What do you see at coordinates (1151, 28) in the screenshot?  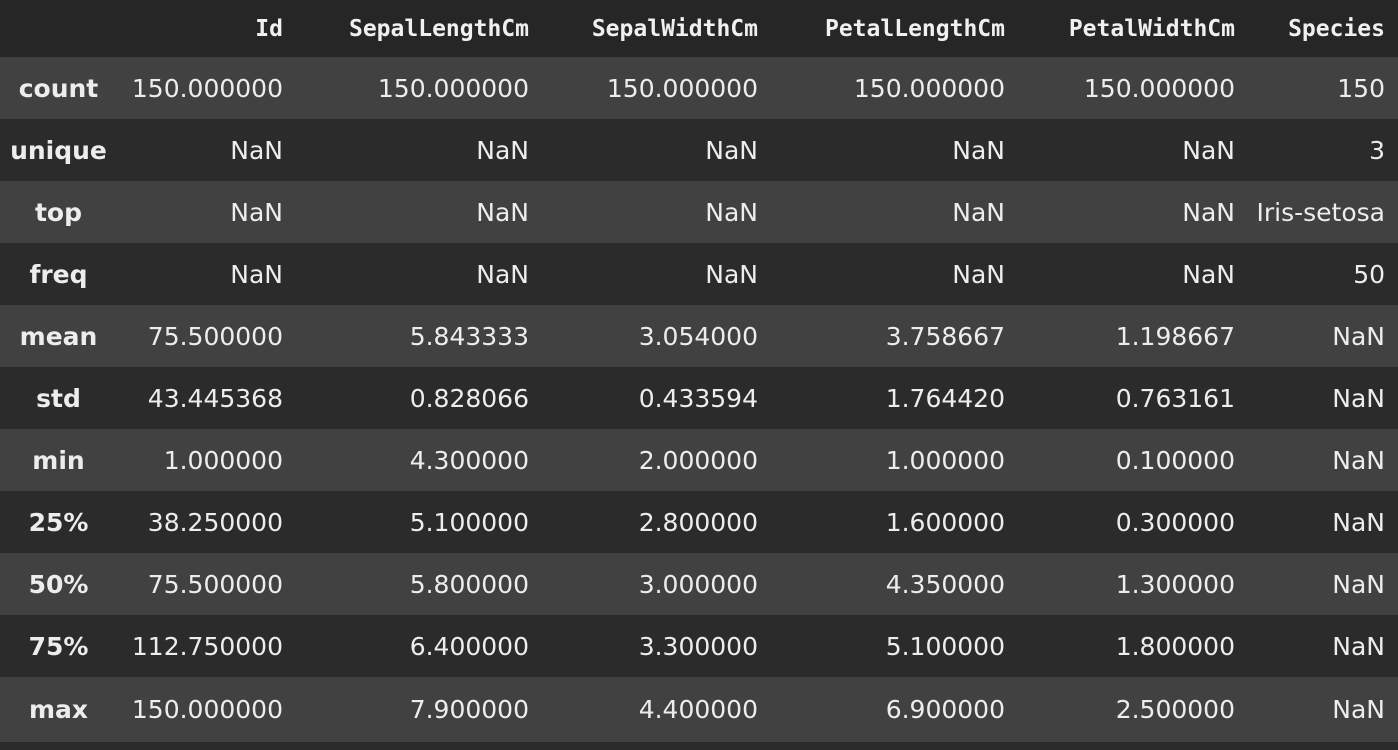 I see `column-header-petal-width: PetalWidthCm` at bounding box center [1151, 28].